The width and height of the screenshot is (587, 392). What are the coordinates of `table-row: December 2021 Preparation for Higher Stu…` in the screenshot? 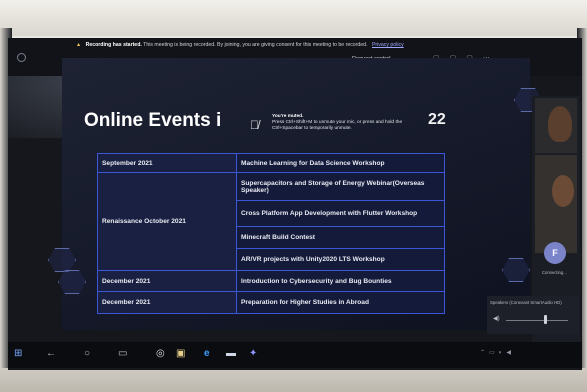 It's located at (271, 302).